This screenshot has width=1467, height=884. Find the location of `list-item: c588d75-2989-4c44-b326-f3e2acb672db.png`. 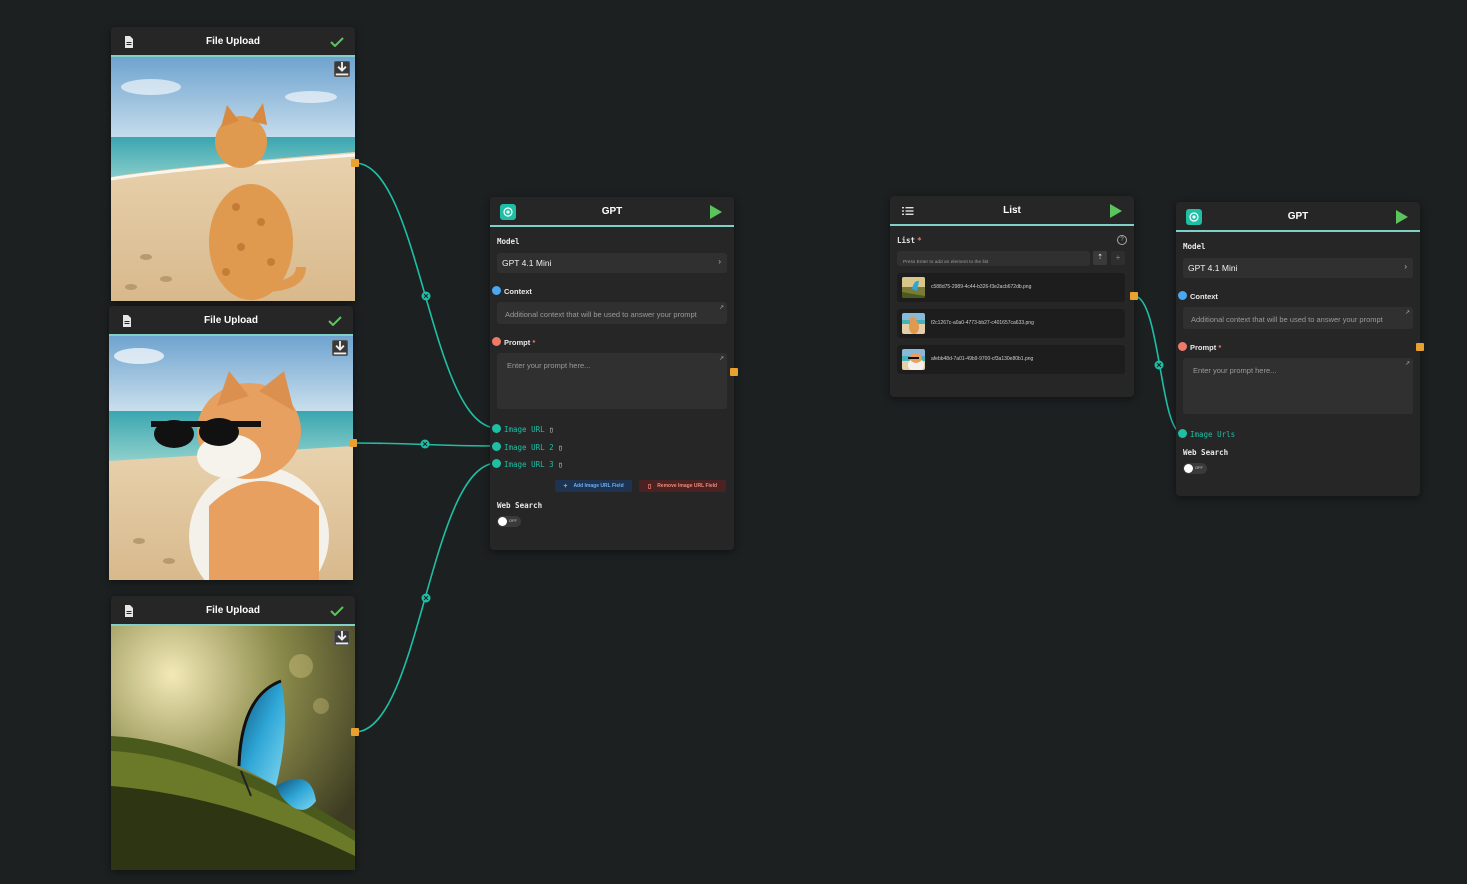

list-item: c588d75-2989-4c44-b326-f3e2acb672db.png is located at coordinates (1011, 287).